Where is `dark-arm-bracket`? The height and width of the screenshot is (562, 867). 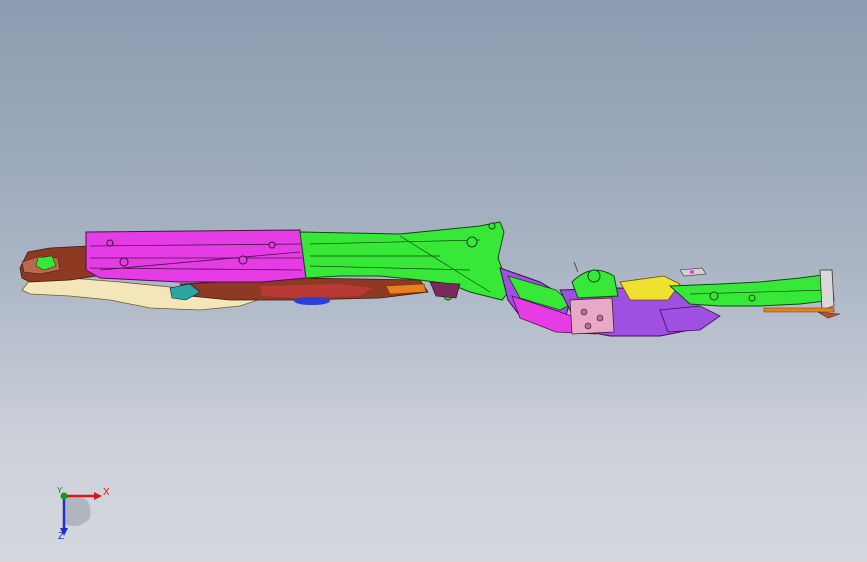
dark-arm-bracket is located at coordinates (445, 290).